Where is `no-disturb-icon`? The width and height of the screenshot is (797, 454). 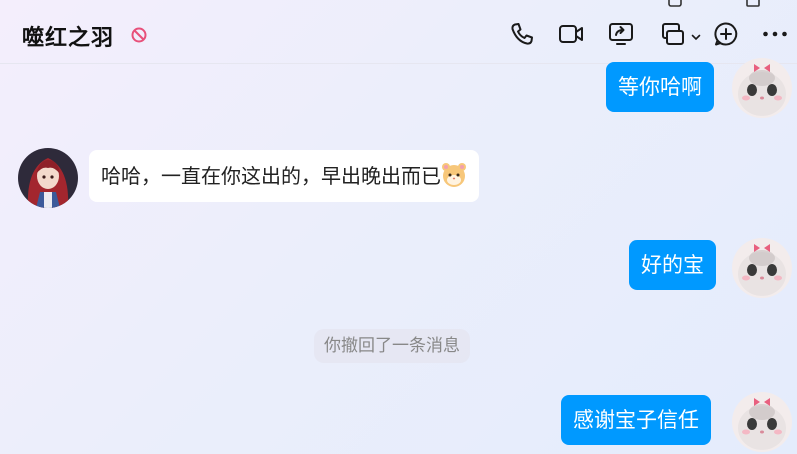 no-disturb-icon is located at coordinates (139, 35).